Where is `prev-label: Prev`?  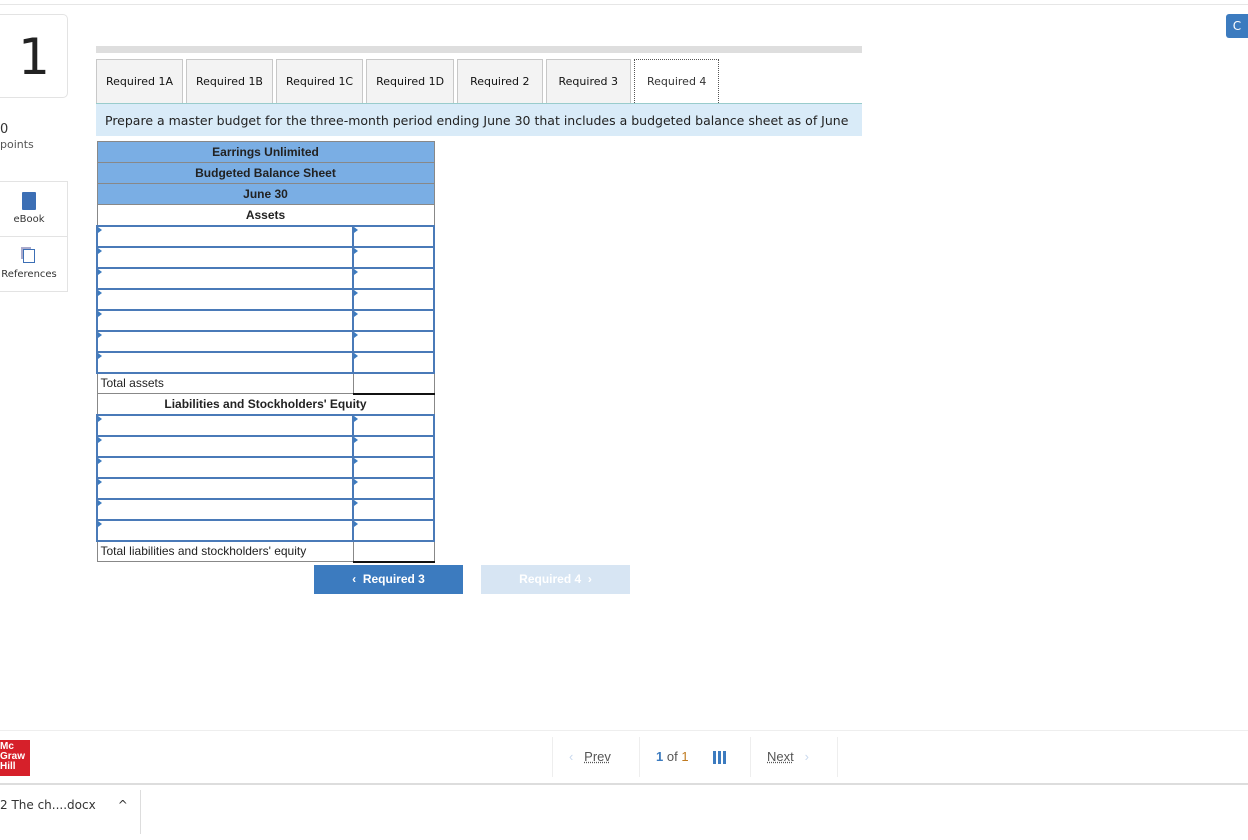 prev-label: Prev is located at coordinates (597, 756).